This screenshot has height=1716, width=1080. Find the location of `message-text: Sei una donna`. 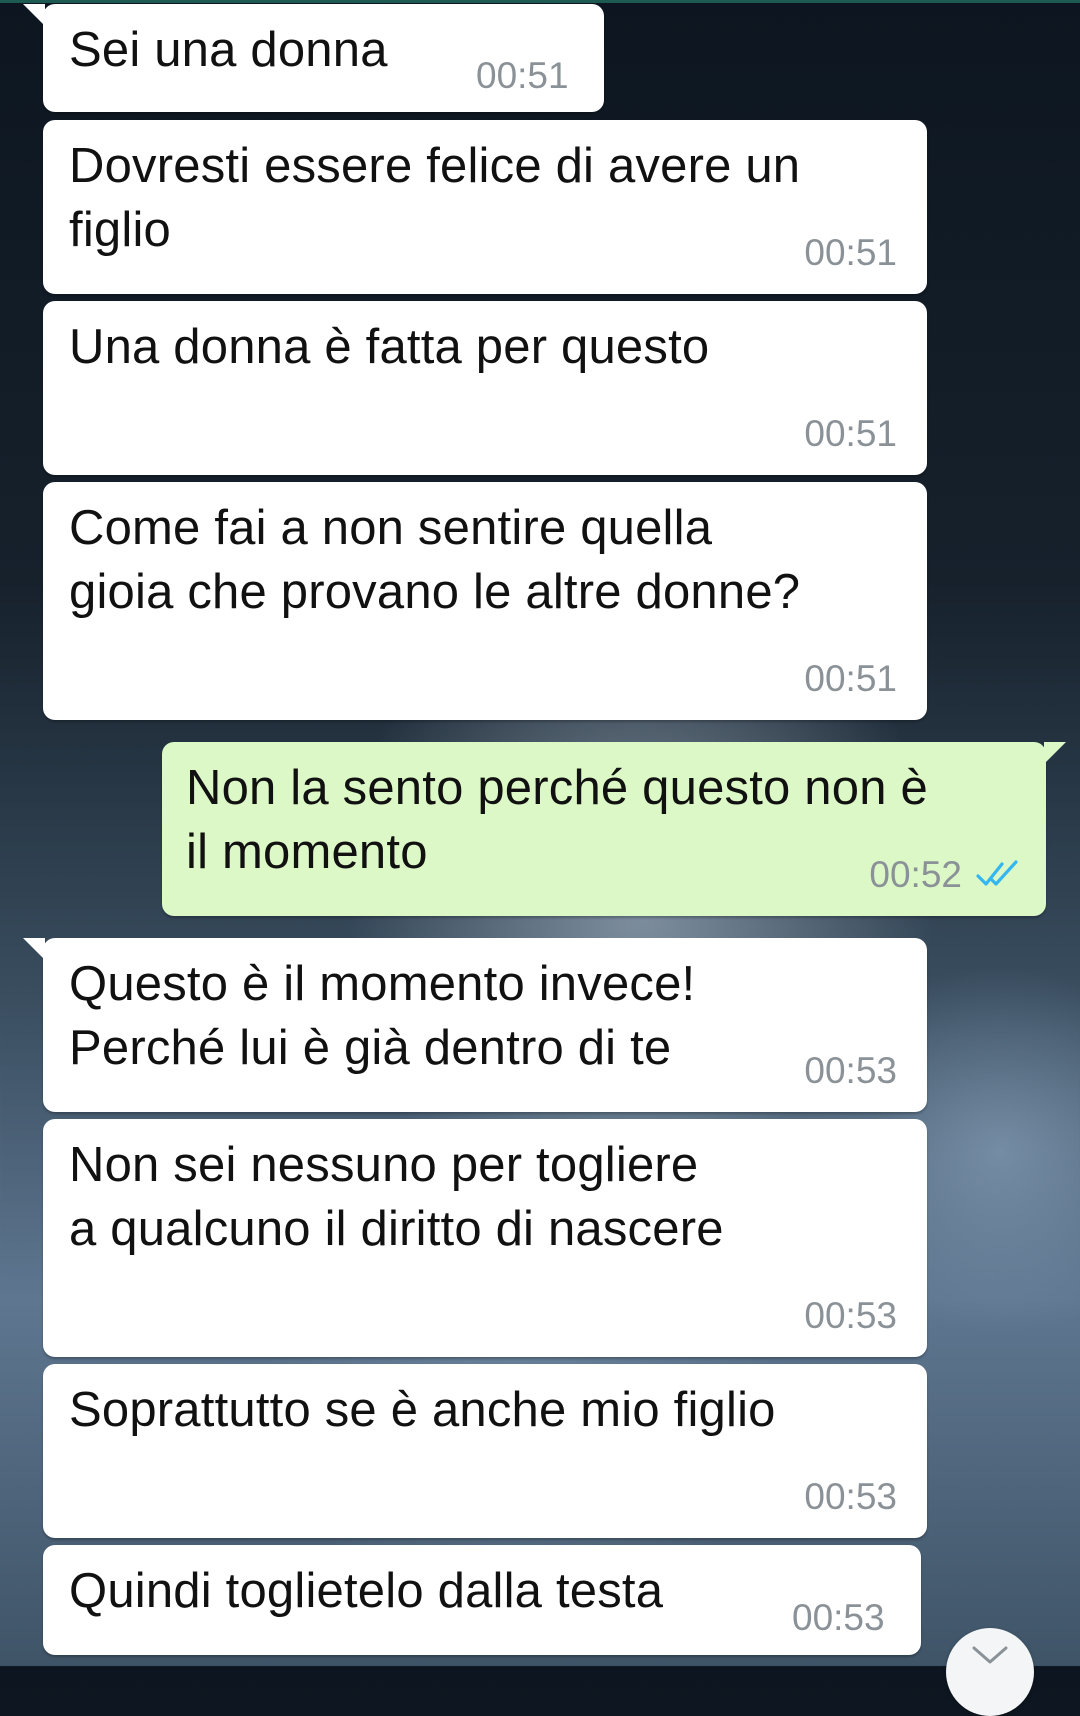

message-text: Sei una donna is located at coordinates (228, 50).